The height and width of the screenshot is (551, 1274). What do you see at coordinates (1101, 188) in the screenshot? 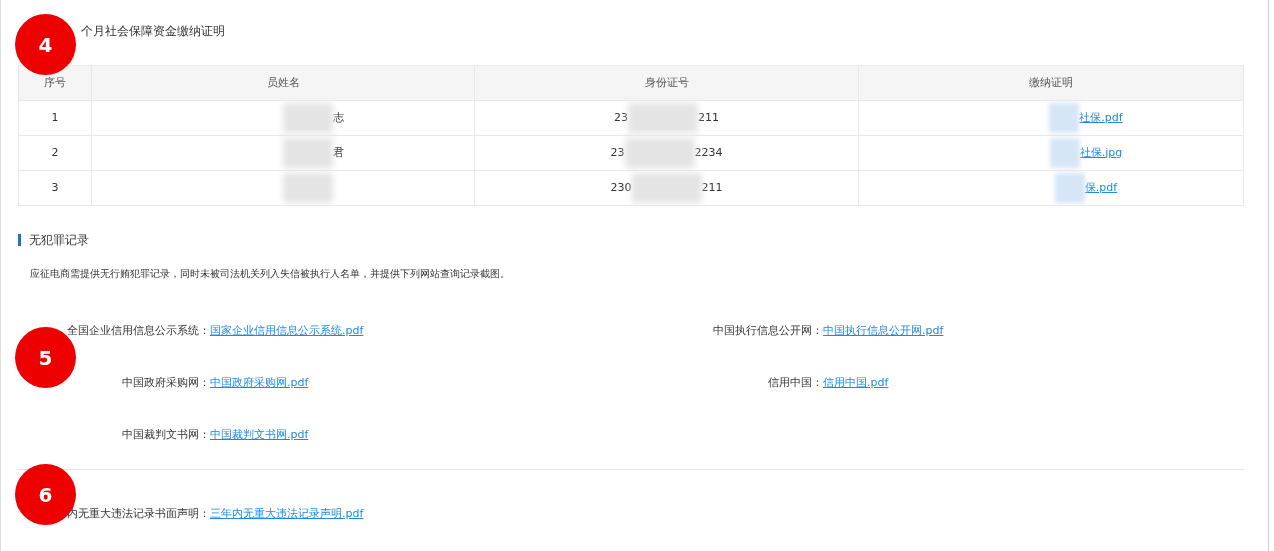
I see `file-link: 保.pdf` at bounding box center [1101, 188].